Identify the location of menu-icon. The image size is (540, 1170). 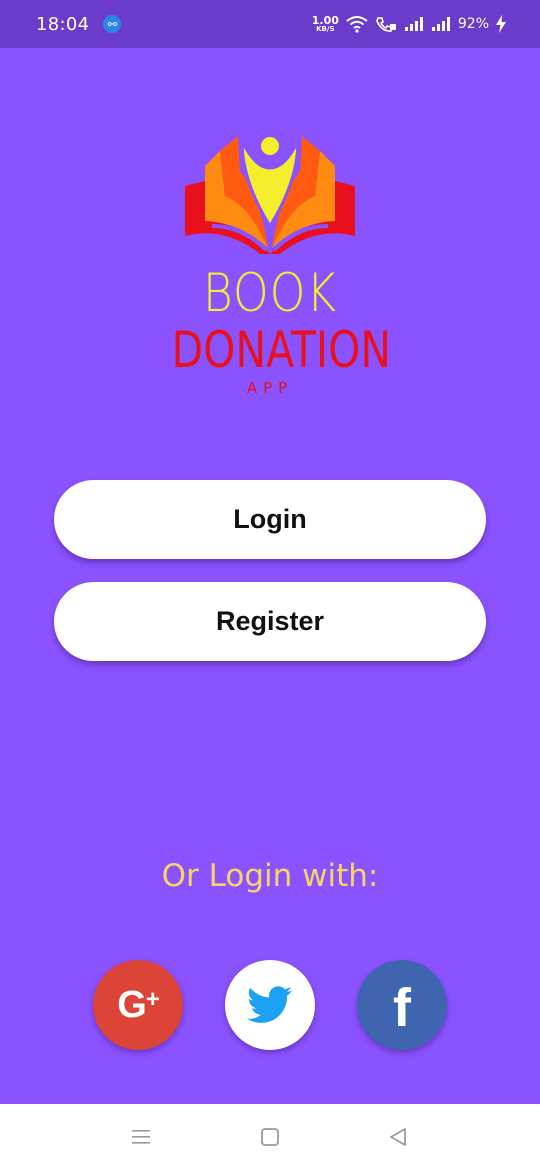
(141, 1137).